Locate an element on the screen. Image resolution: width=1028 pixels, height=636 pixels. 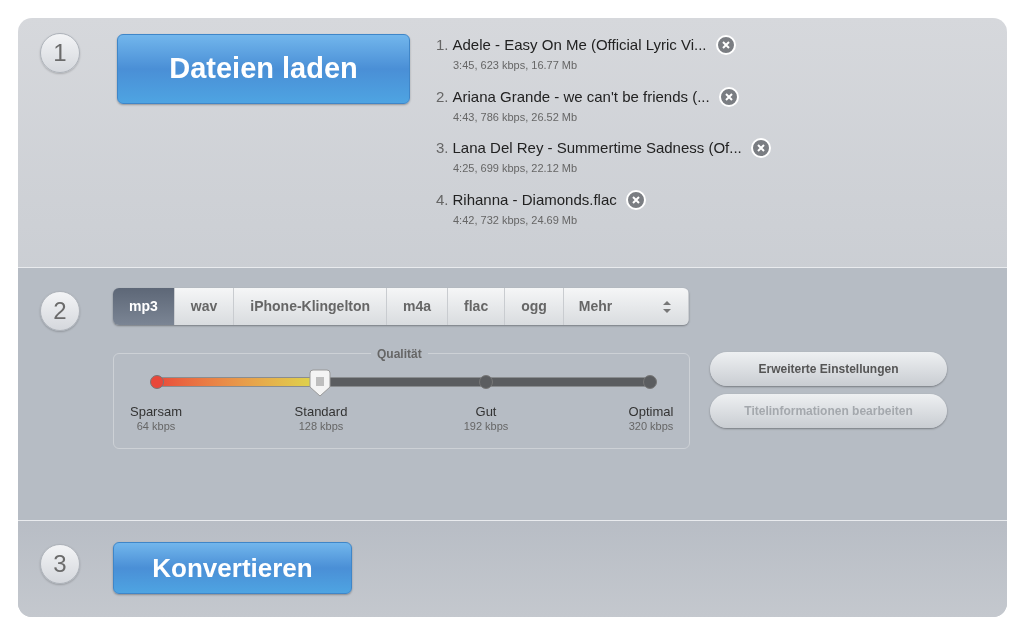
action-button: Erweiterte Einstellungen is located at coordinates (828, 369).